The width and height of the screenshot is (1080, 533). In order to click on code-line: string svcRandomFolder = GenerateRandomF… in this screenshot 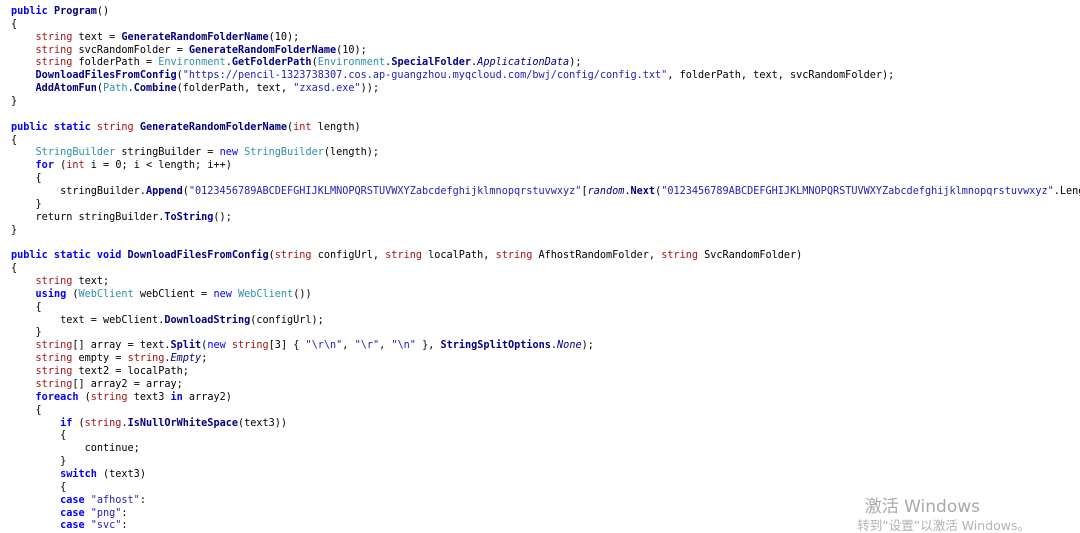, I will do `click(545, 51)`.